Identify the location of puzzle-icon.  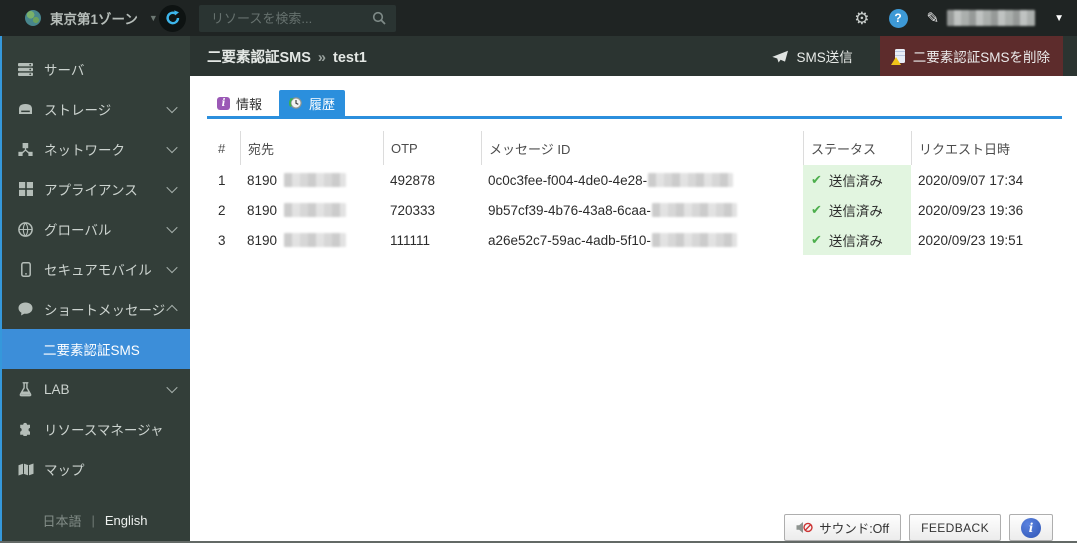
(25, 429).